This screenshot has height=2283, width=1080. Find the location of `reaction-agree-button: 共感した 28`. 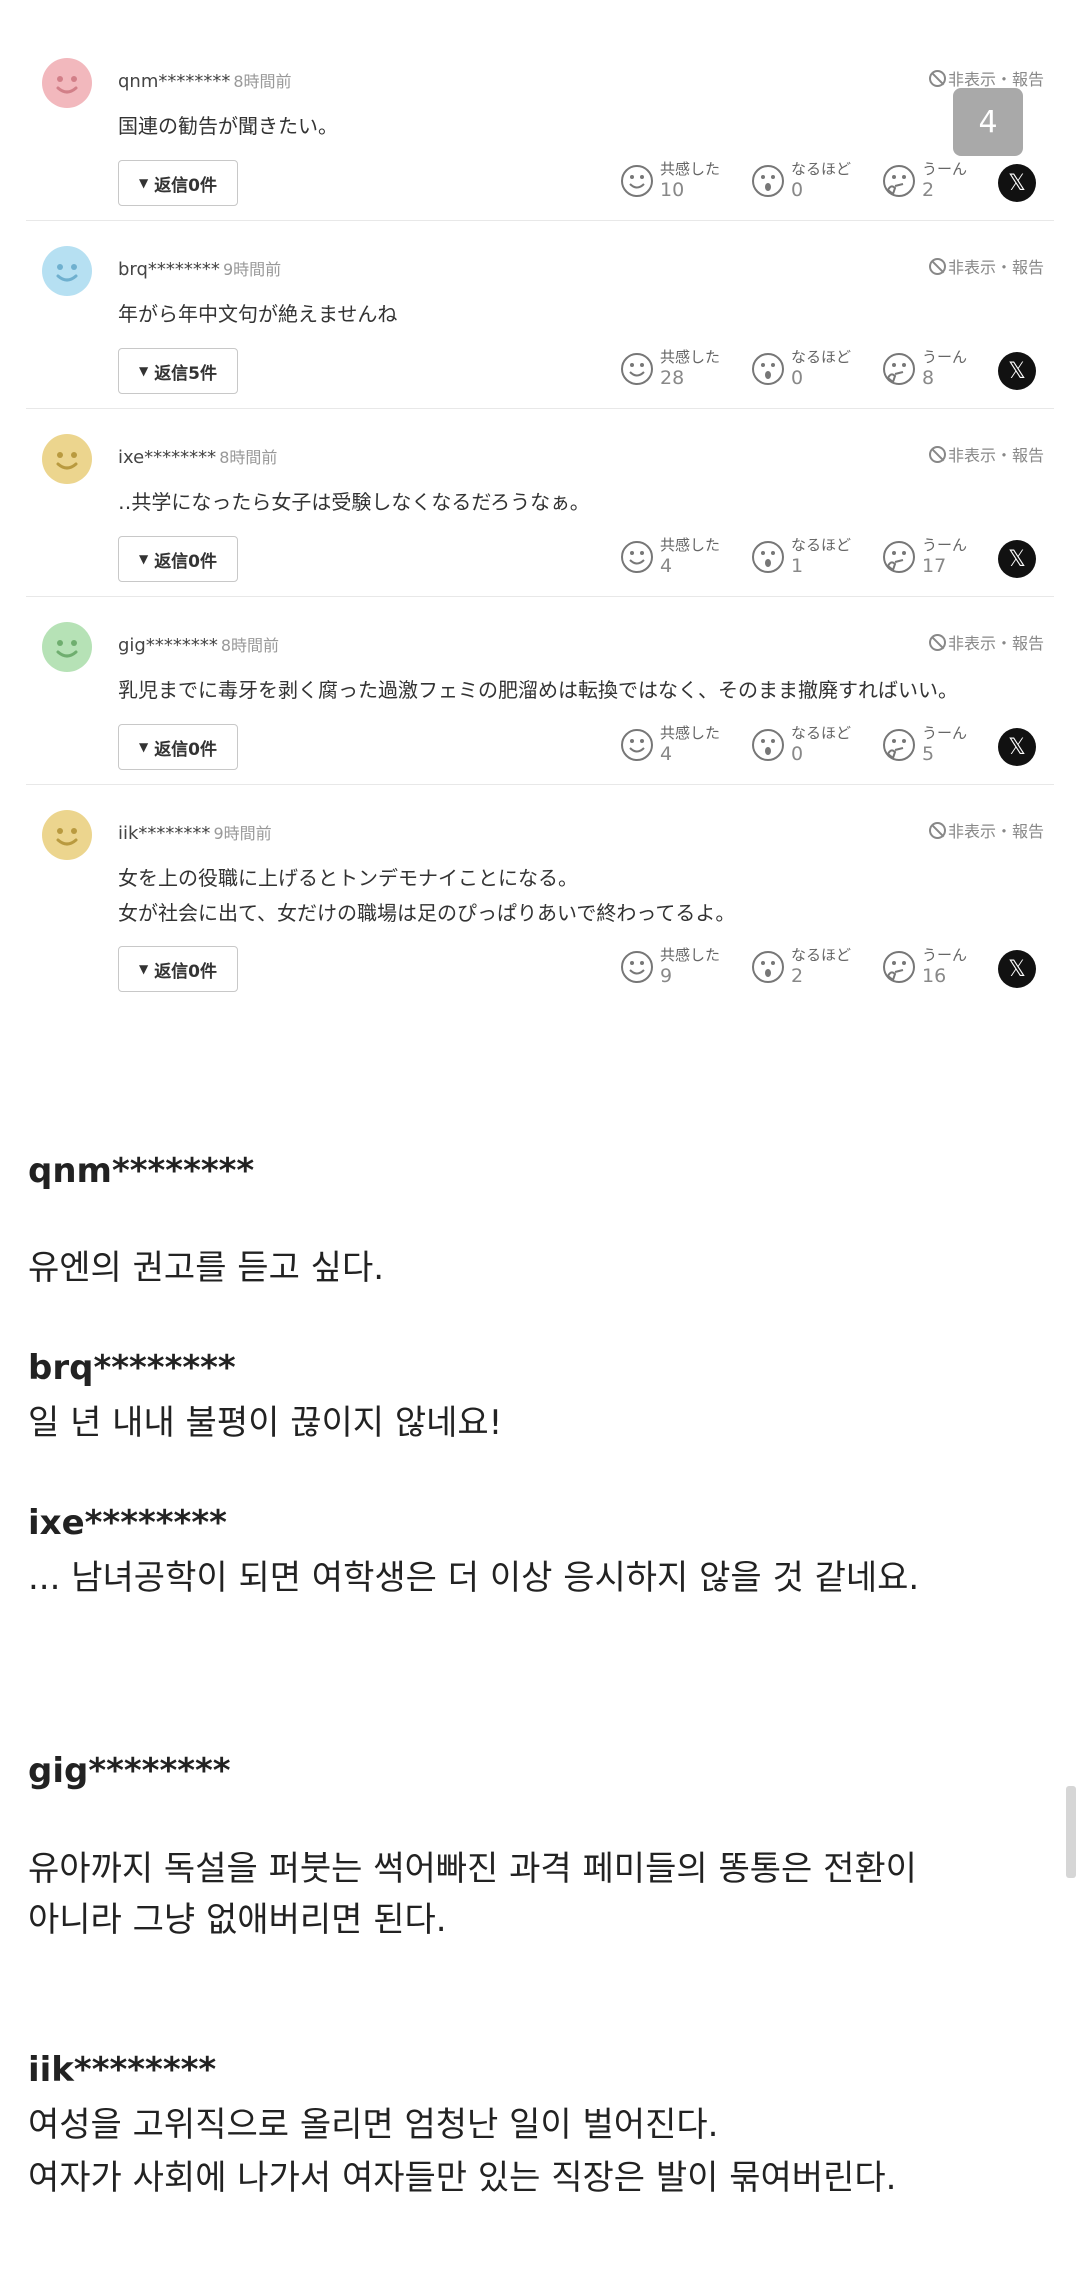

reaction-agree-button: 共感した 28 is located at coordinates (670, 369).